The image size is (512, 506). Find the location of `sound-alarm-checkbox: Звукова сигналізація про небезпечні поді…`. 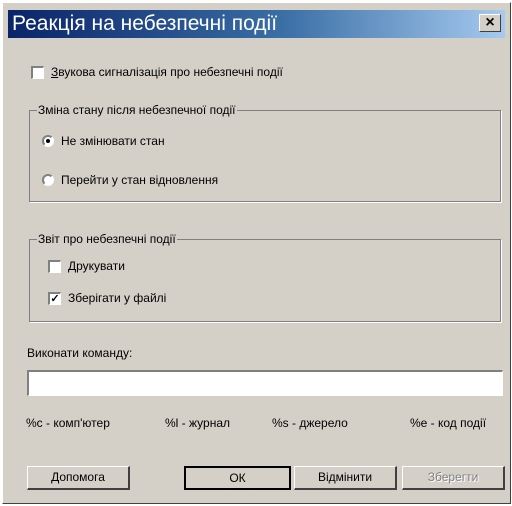

sound-alarm-checkbox: Звукова сигналізація про небезпечні поді… is located at coordinates (157, 72).